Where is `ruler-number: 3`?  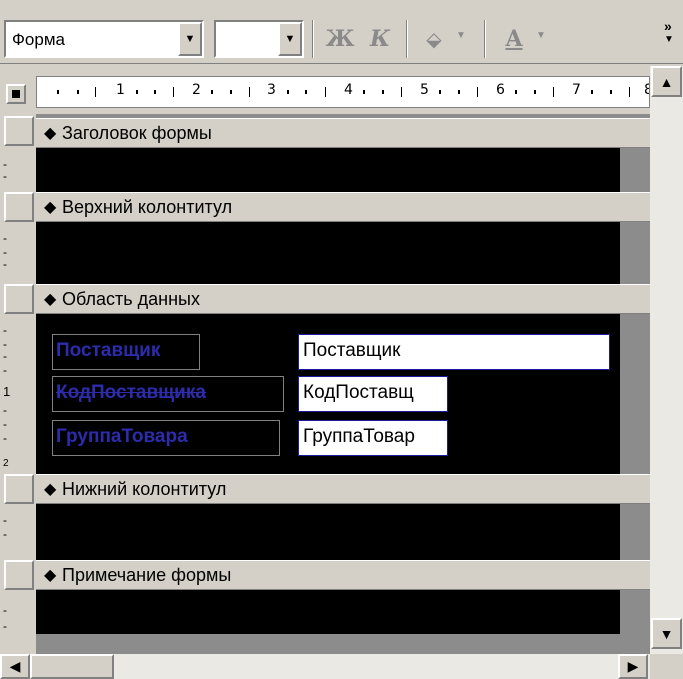
ruler-number: 3 is located at coordinates (271, 90).